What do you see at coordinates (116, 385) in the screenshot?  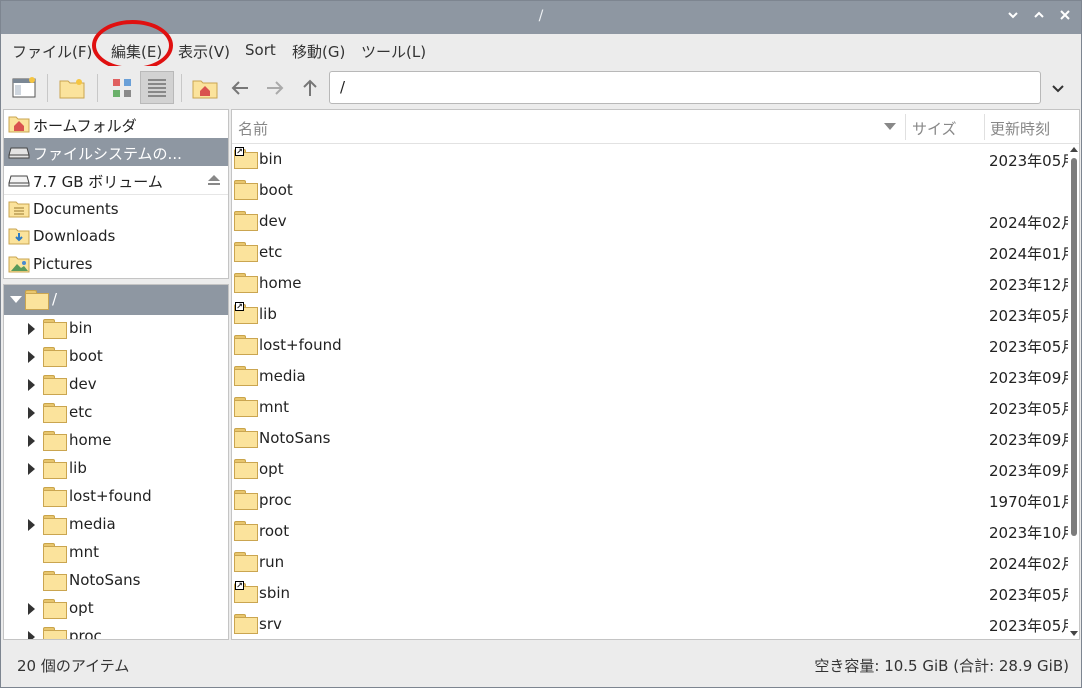 I see `tree-node: dev` at bounding box center [116, 385].